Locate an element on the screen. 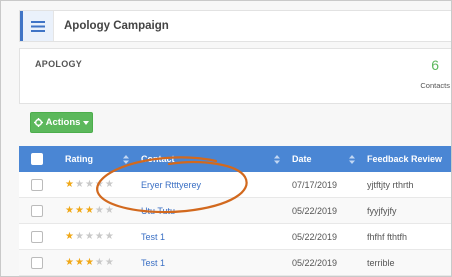 This screenshot has height=277, width=452. contact-link: Utu Tutu is located at coordinates (158, 211).